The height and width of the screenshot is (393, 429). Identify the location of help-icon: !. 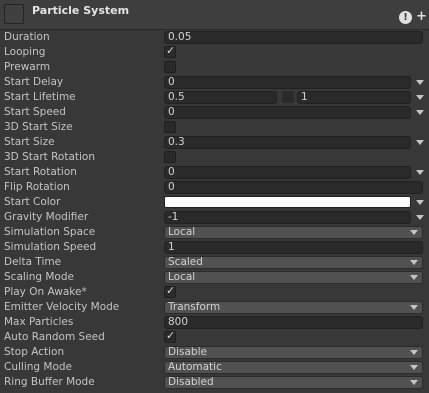
(405, 17).